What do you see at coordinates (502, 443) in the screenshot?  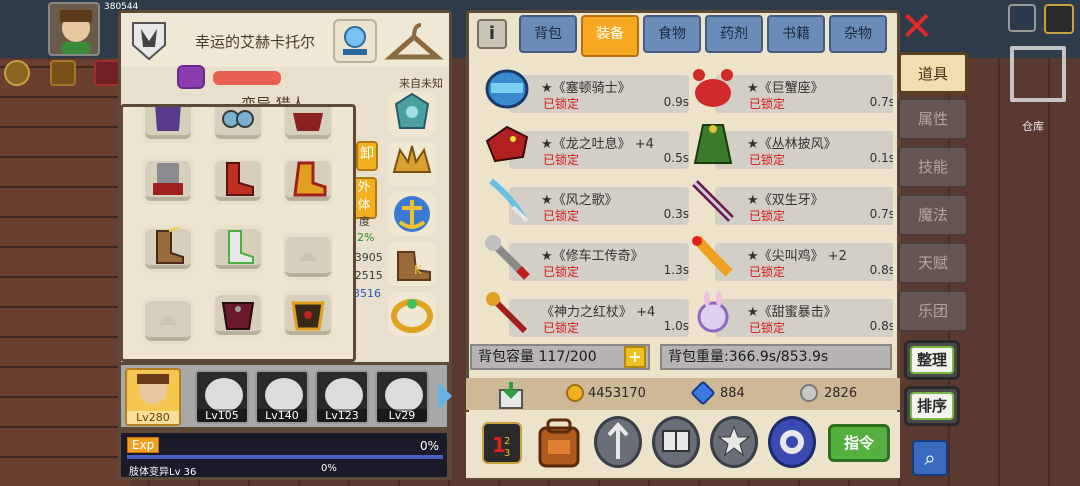 I see `counter-123-icon: 123` at bounding box center [502, 443].